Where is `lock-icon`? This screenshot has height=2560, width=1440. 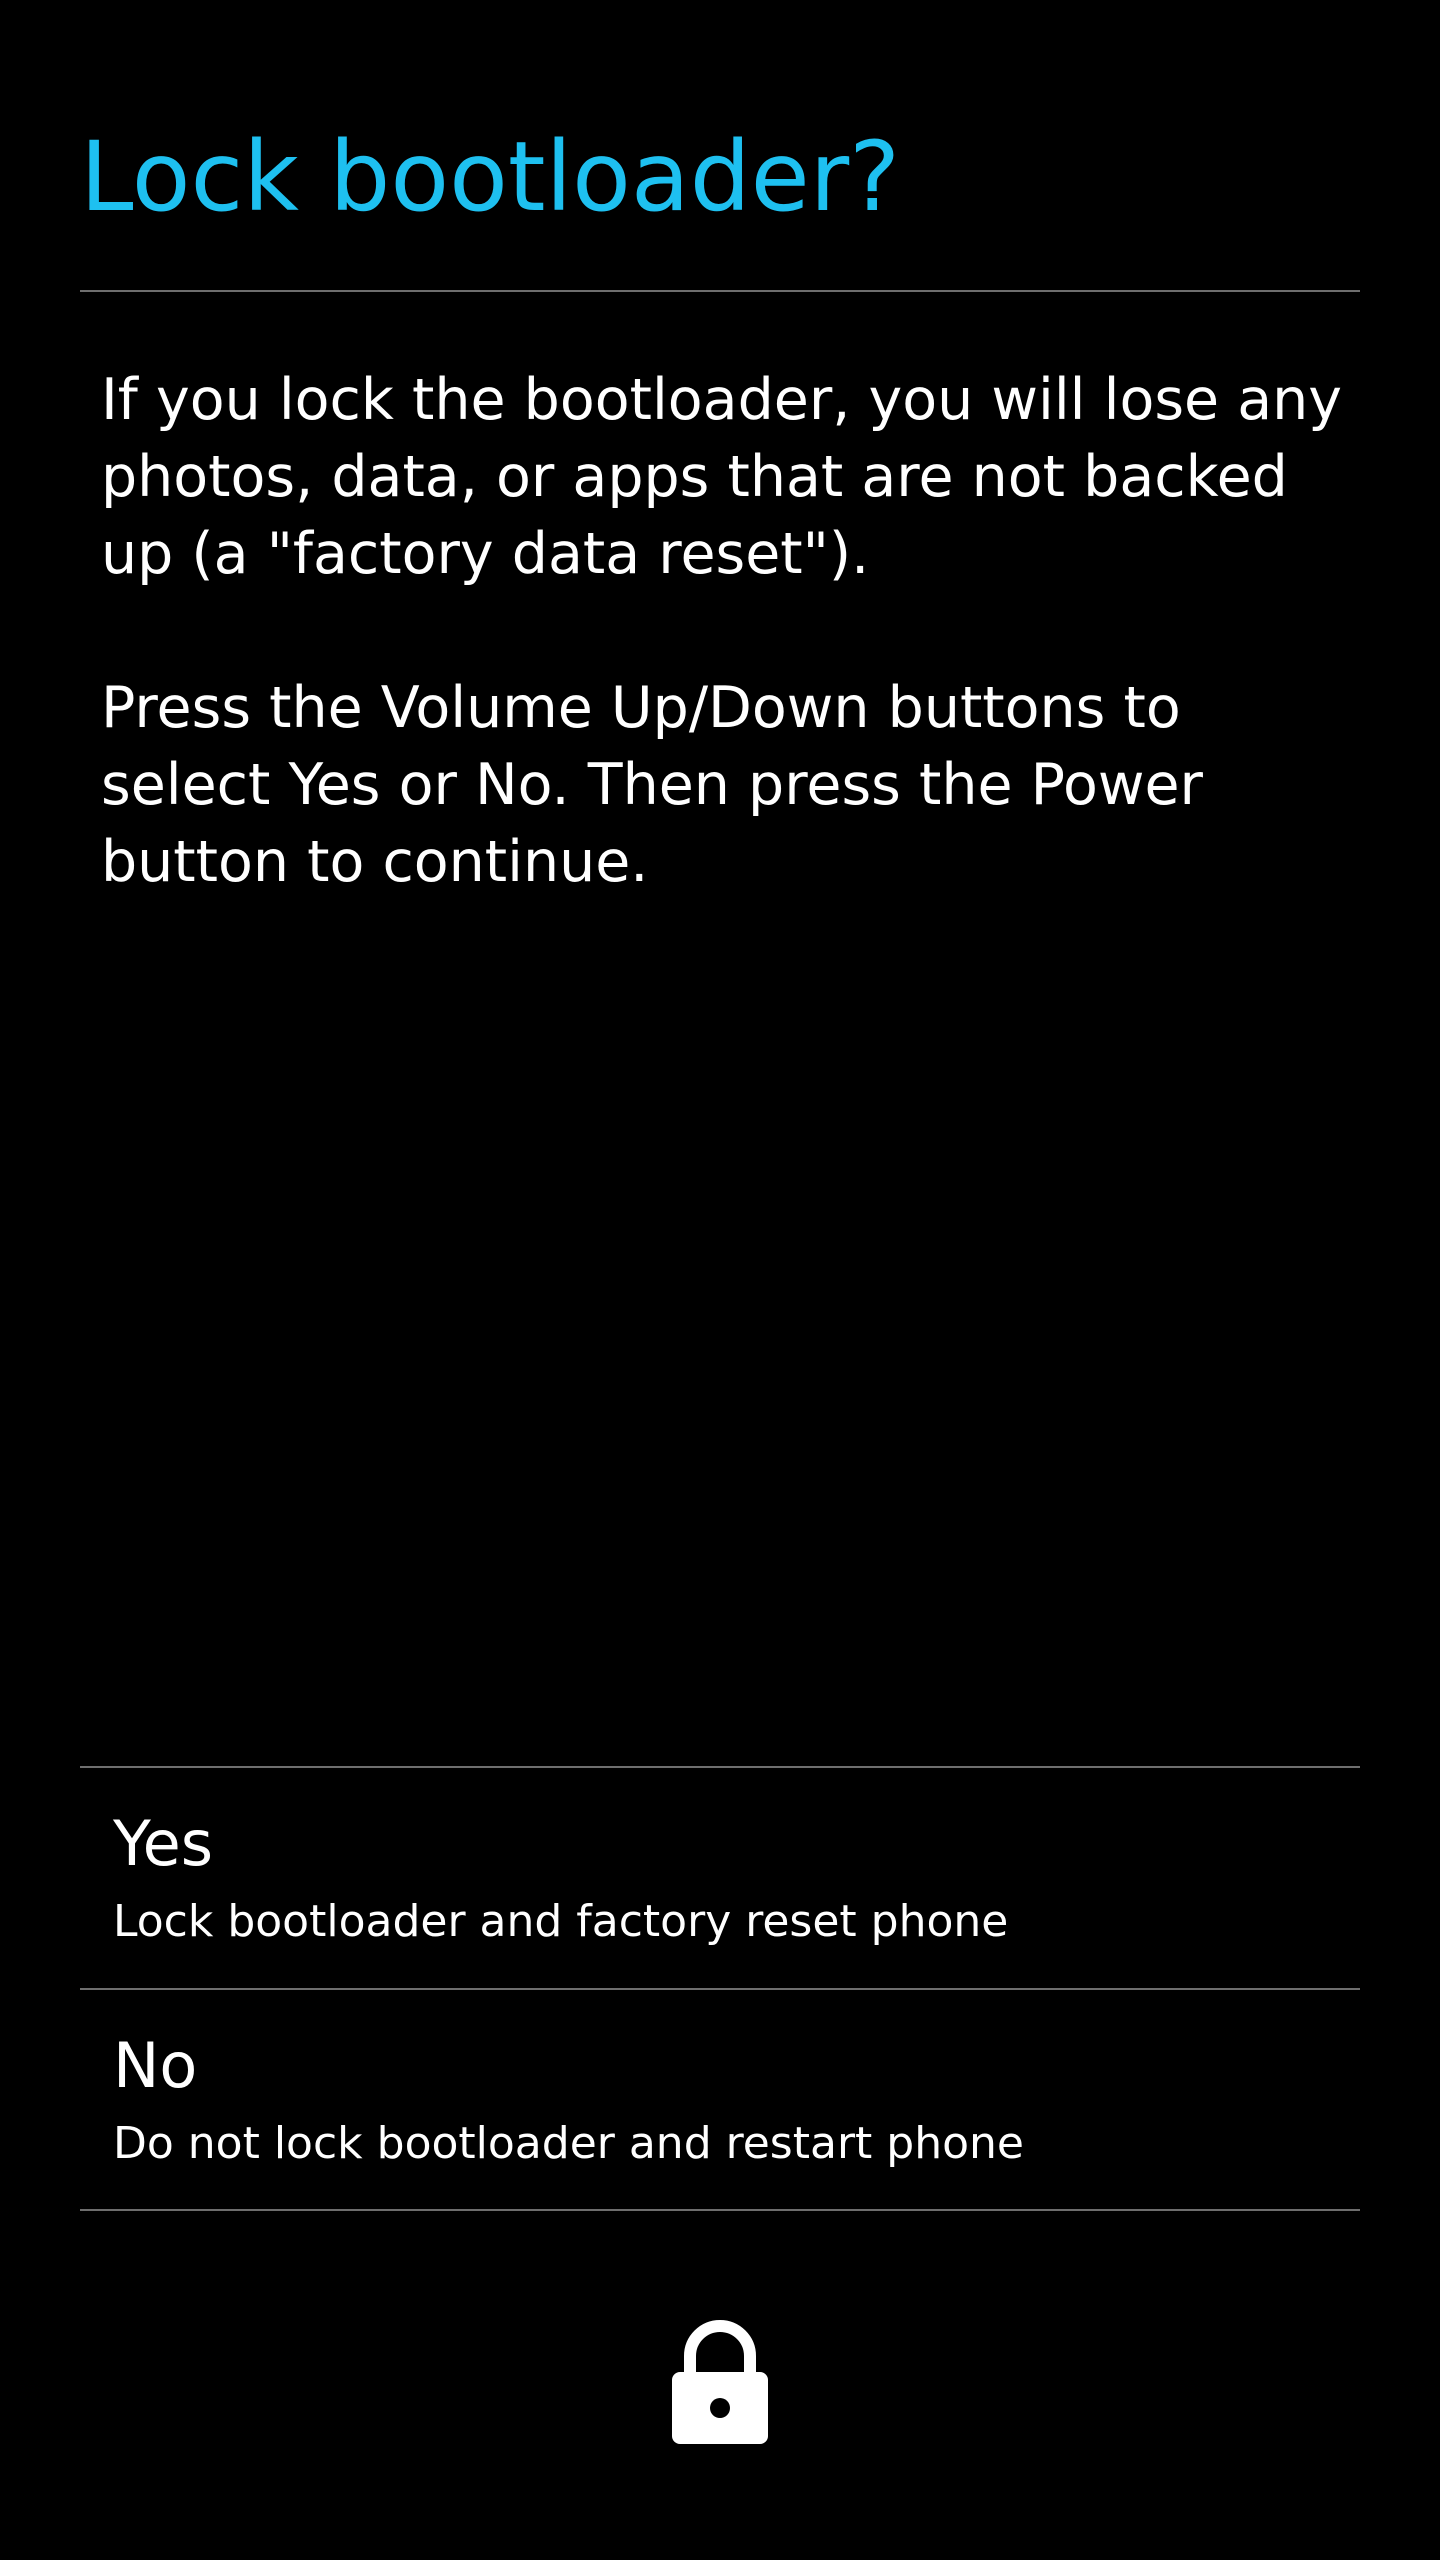 lock-icon is located at coordinates (720, 2380).